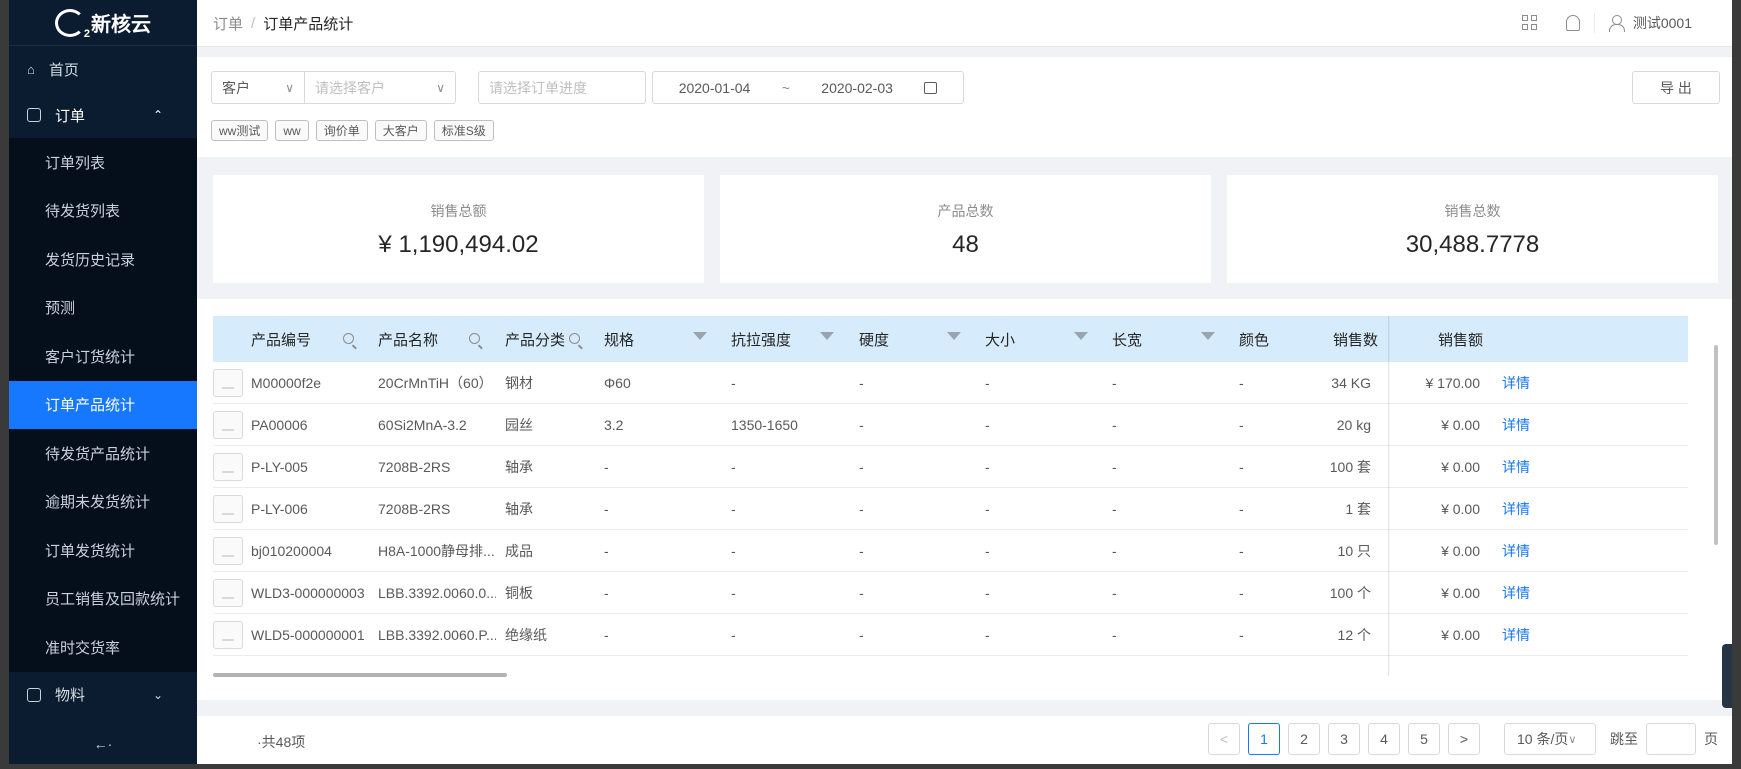 The image size is (1741, 769). Describe the element at coordinates (1650, 23) in the screenshot. I see `user-menu: 测试0001` at that location.